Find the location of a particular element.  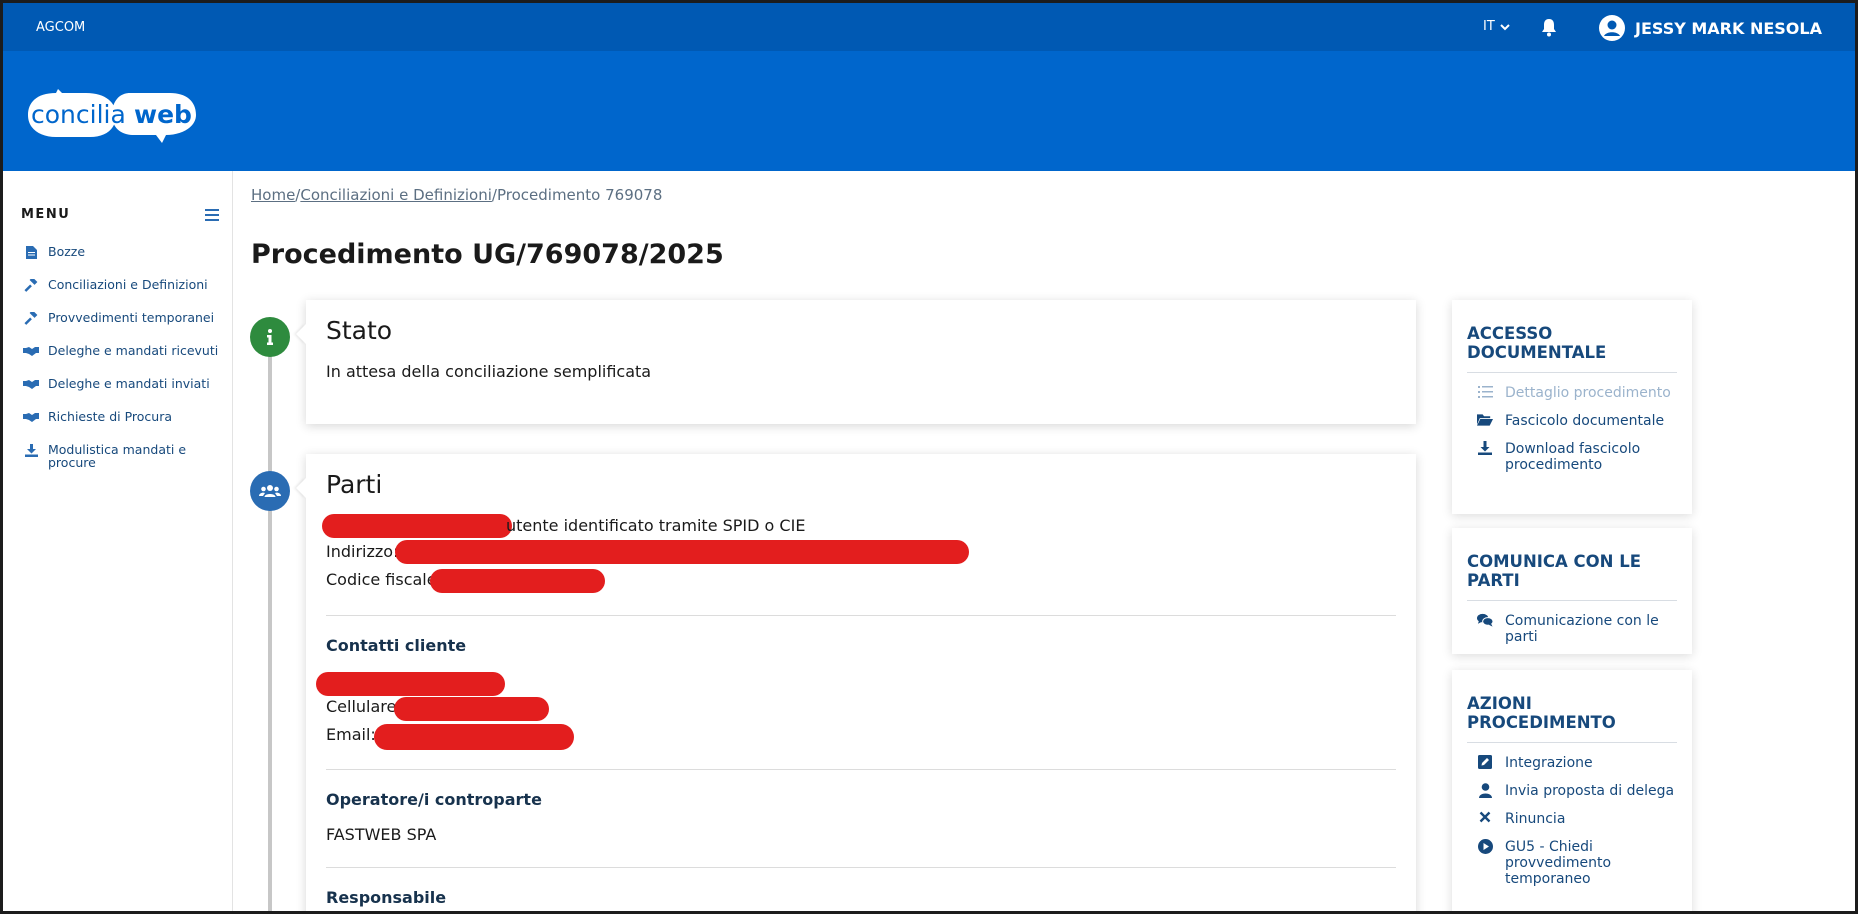

sidebar-item-richieste-procura: Richieste di Procura is located at coordinates (123, 417).